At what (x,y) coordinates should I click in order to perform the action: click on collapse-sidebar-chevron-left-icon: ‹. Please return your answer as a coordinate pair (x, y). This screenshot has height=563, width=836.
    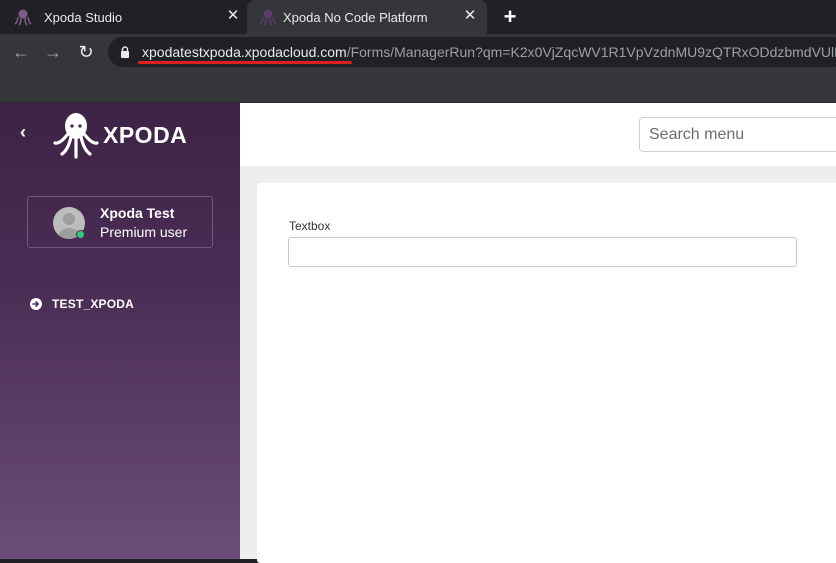
    Looking at the image, I should click on (23, 132).